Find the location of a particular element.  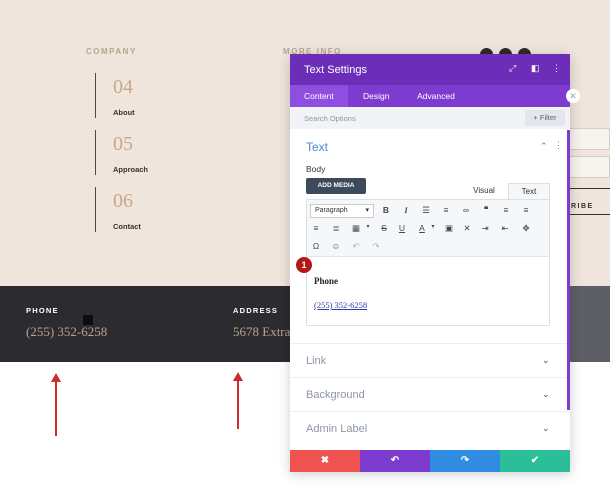

format-select: Paragraph ▾ is located at coordinates (342, 211).